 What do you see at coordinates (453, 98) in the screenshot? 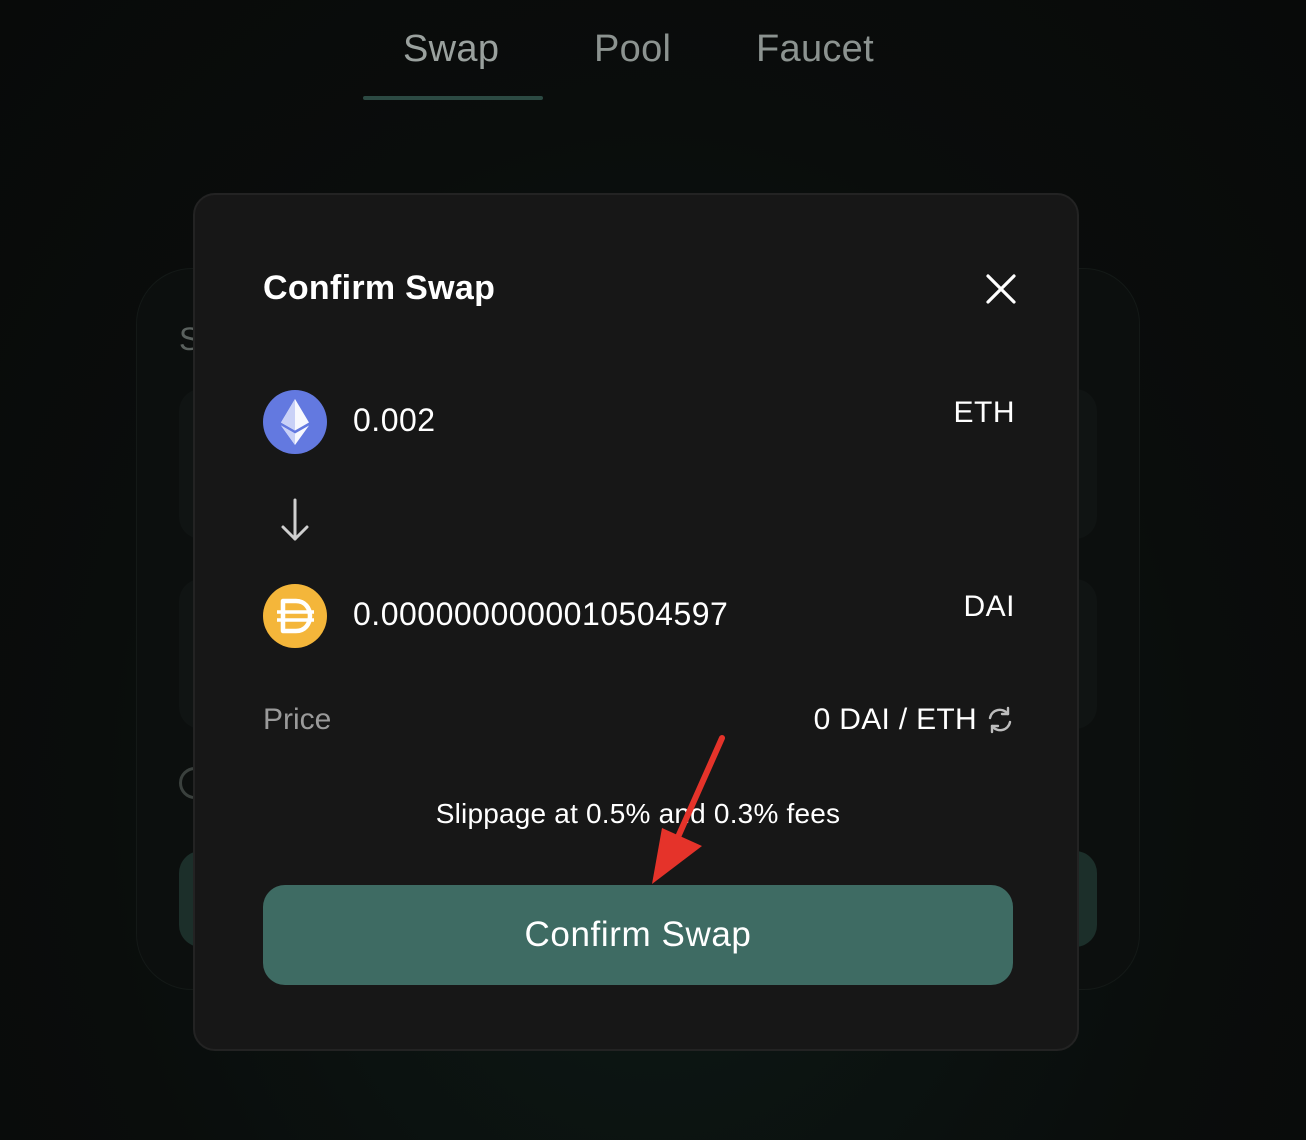
I see `active-tab-indicator` at bounding box center [453, 98].